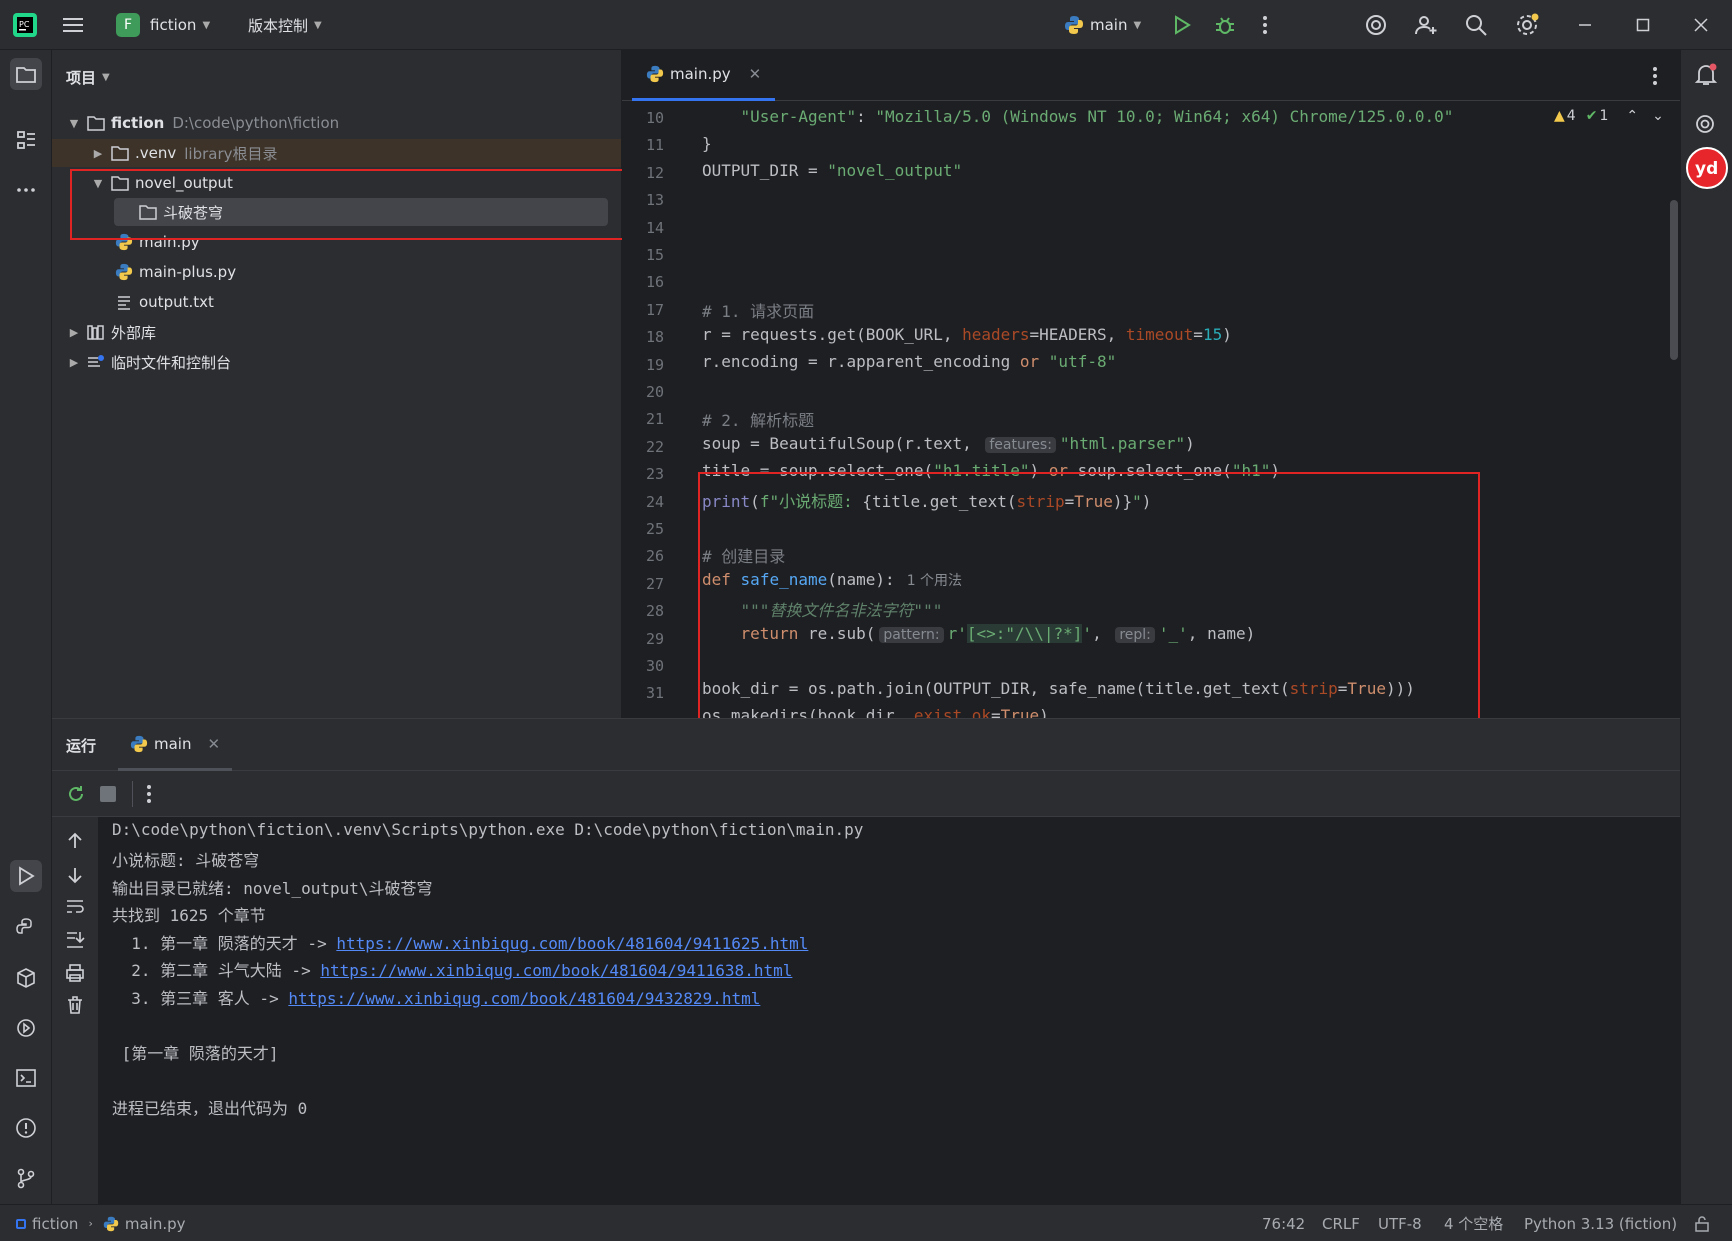  I want to click on line-separator: CRLF, so click(1341, 1223).